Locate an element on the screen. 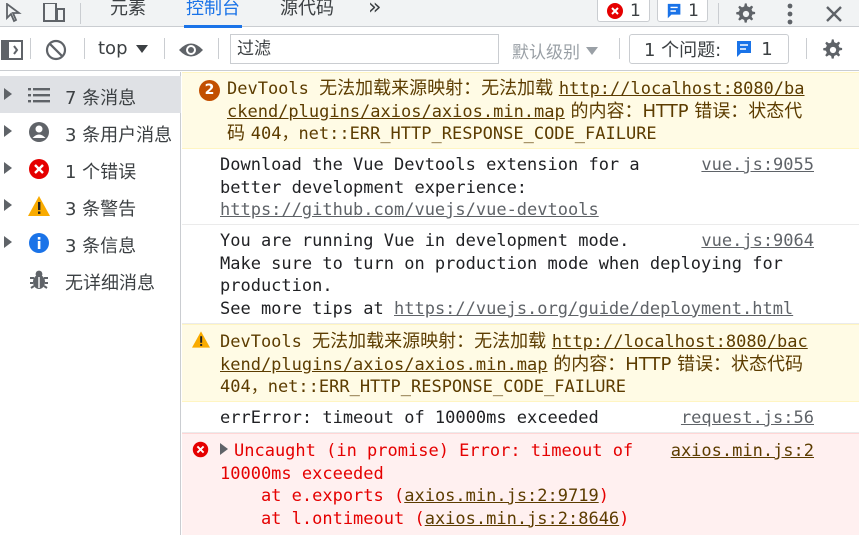 The image size is (859, 535). more-options-icon is located at coordinates (790, 13).